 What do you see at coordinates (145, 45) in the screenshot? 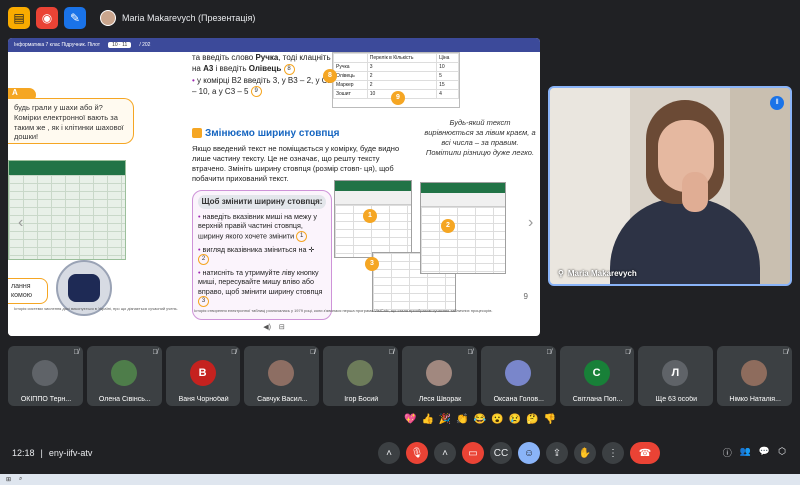
I see `pdf-total: / 202` at bounding box center [145, 45].